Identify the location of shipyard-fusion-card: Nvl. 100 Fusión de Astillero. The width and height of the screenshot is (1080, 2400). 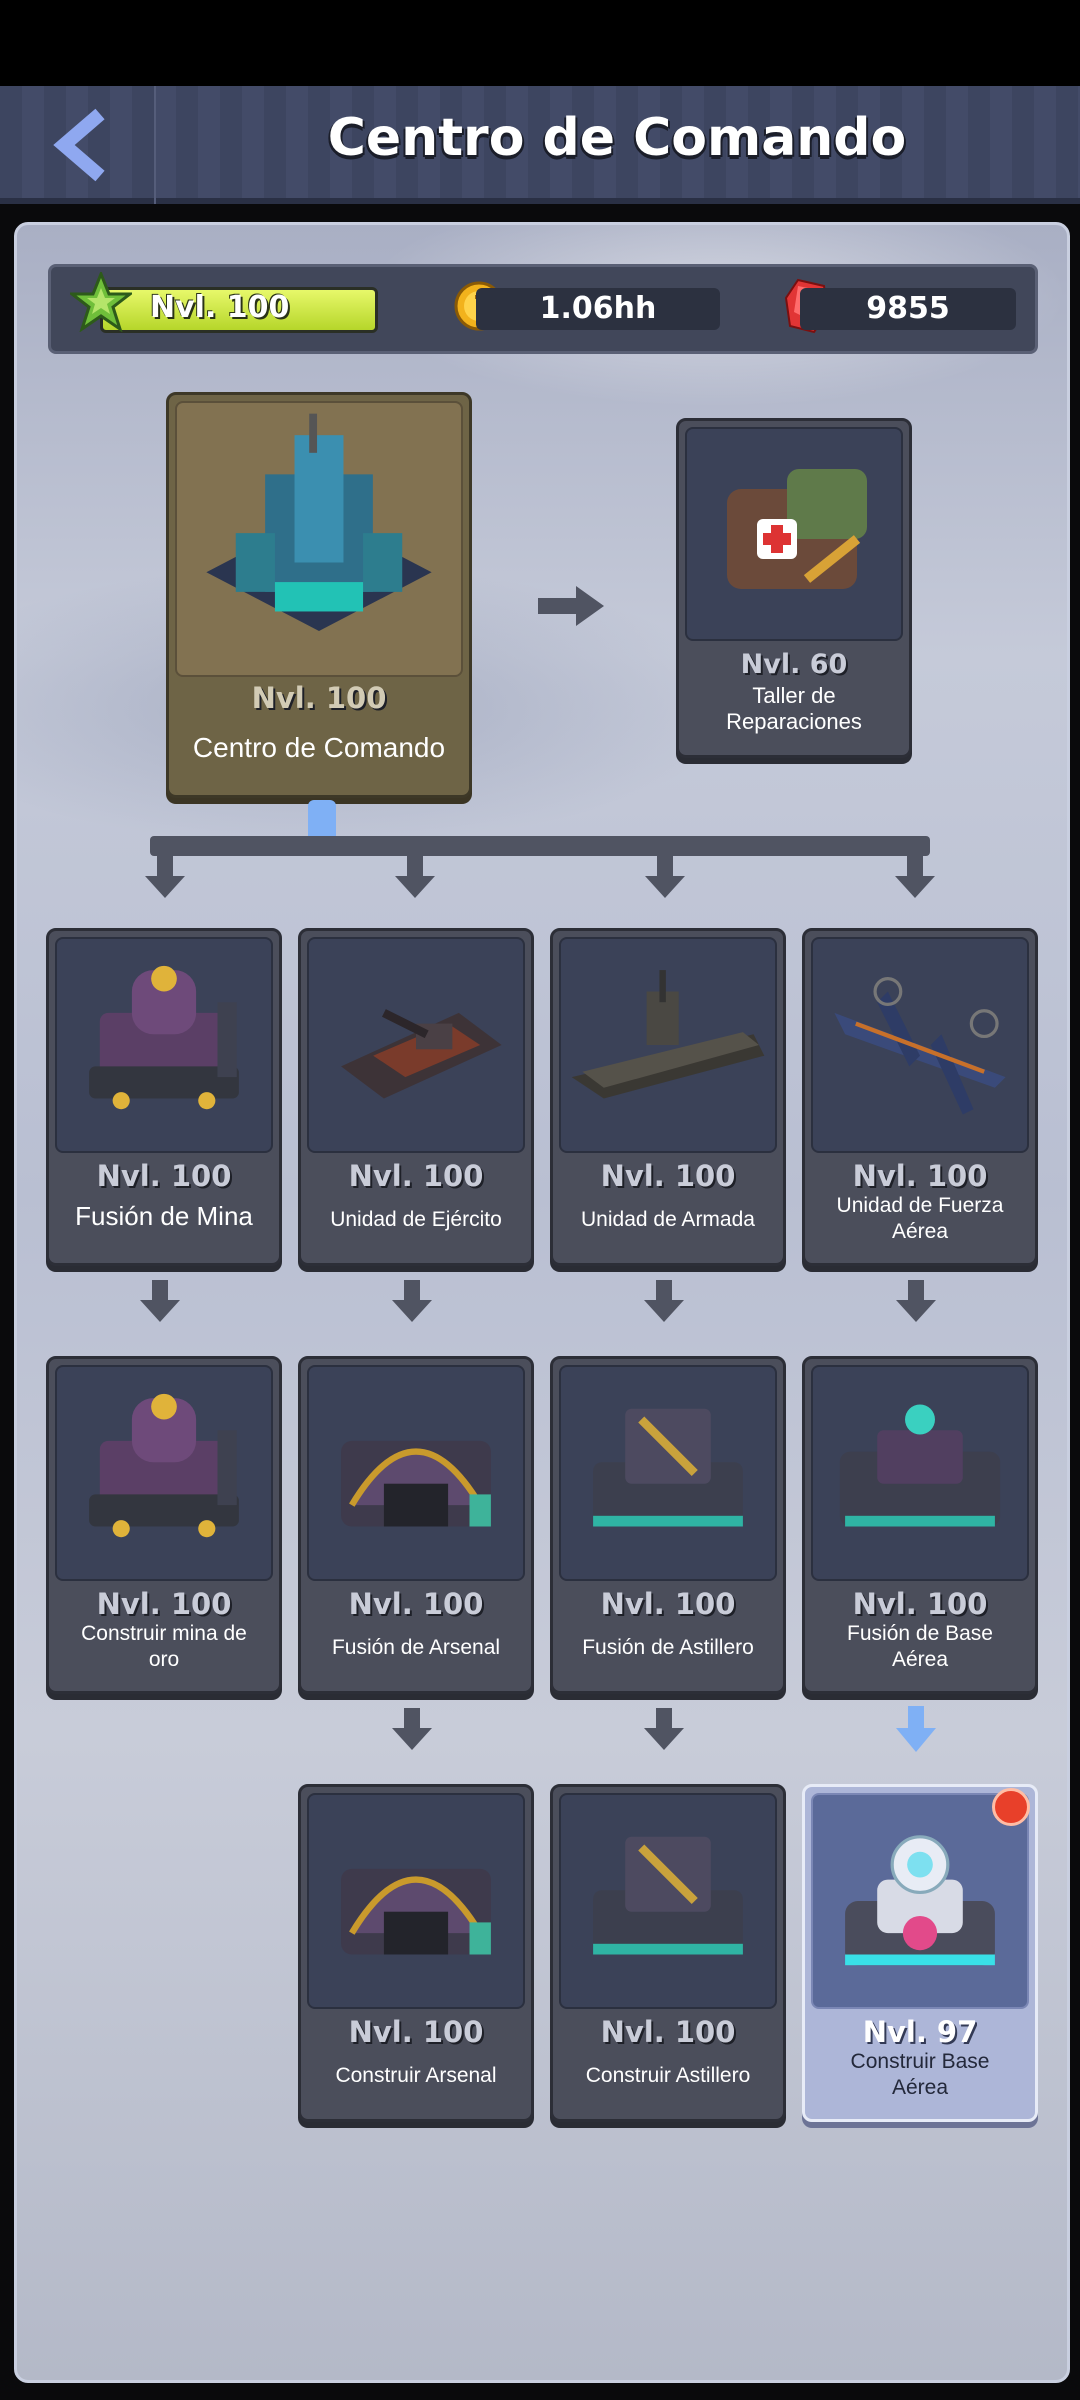
(668, 1525).